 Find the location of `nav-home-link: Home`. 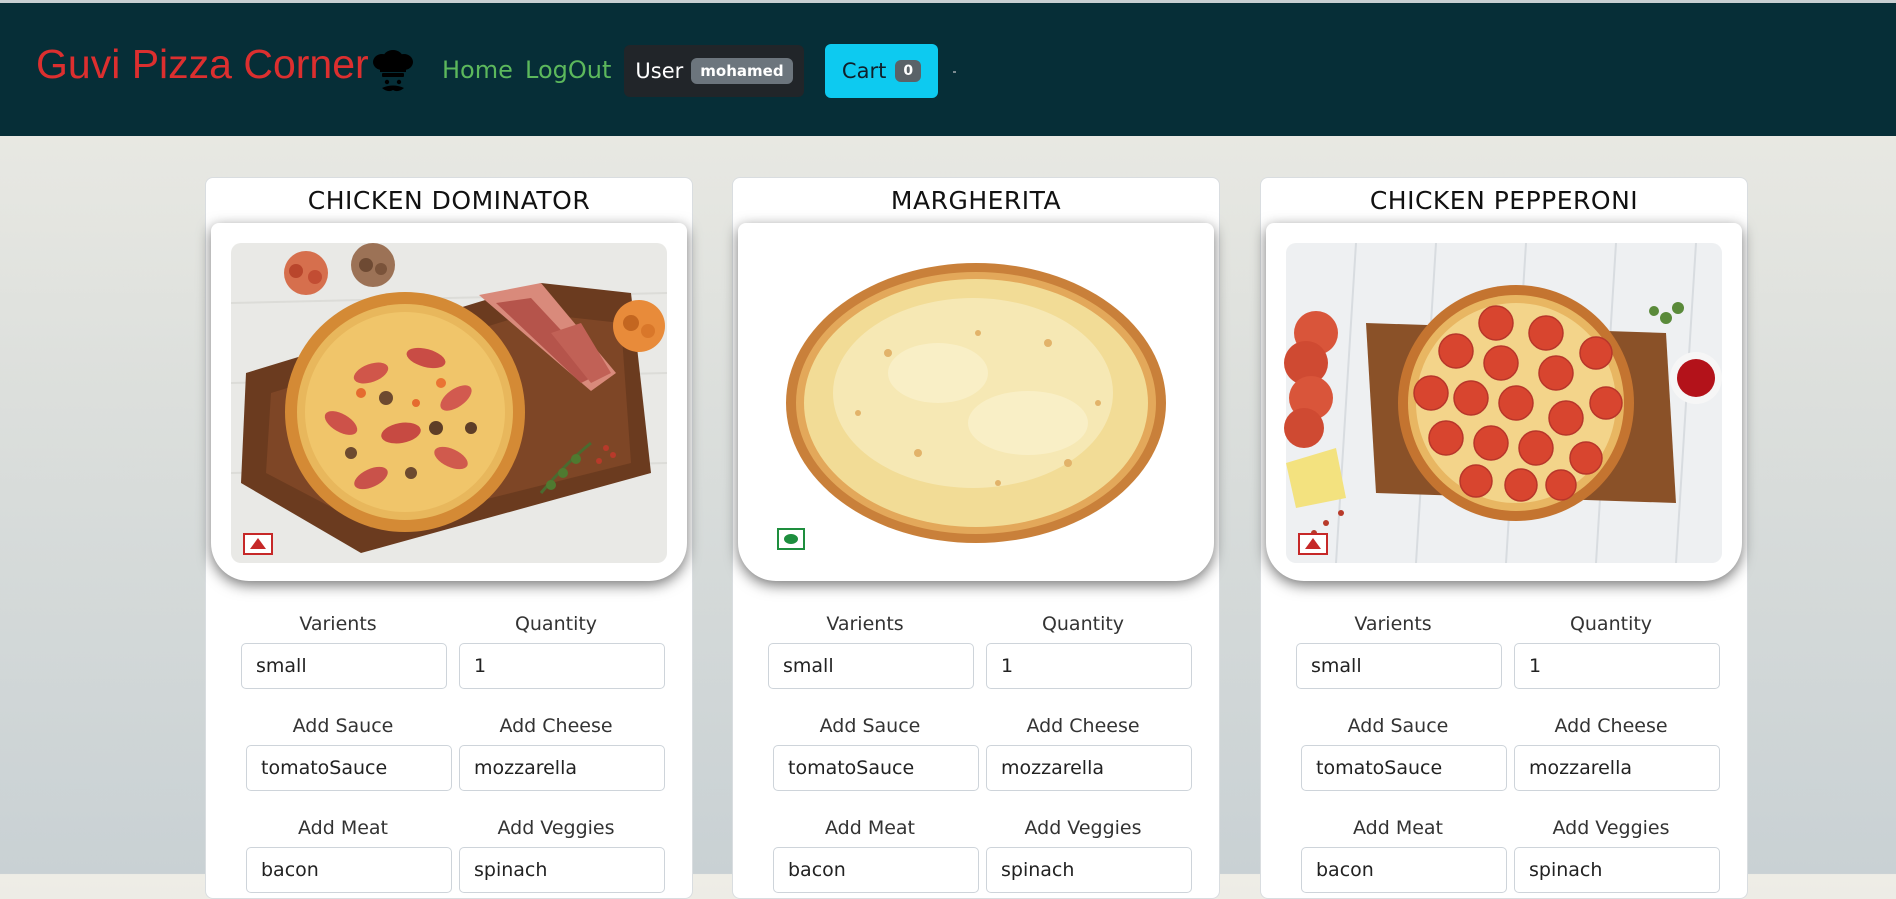

nav-home-link: Home is located at coordinates (477, 70).